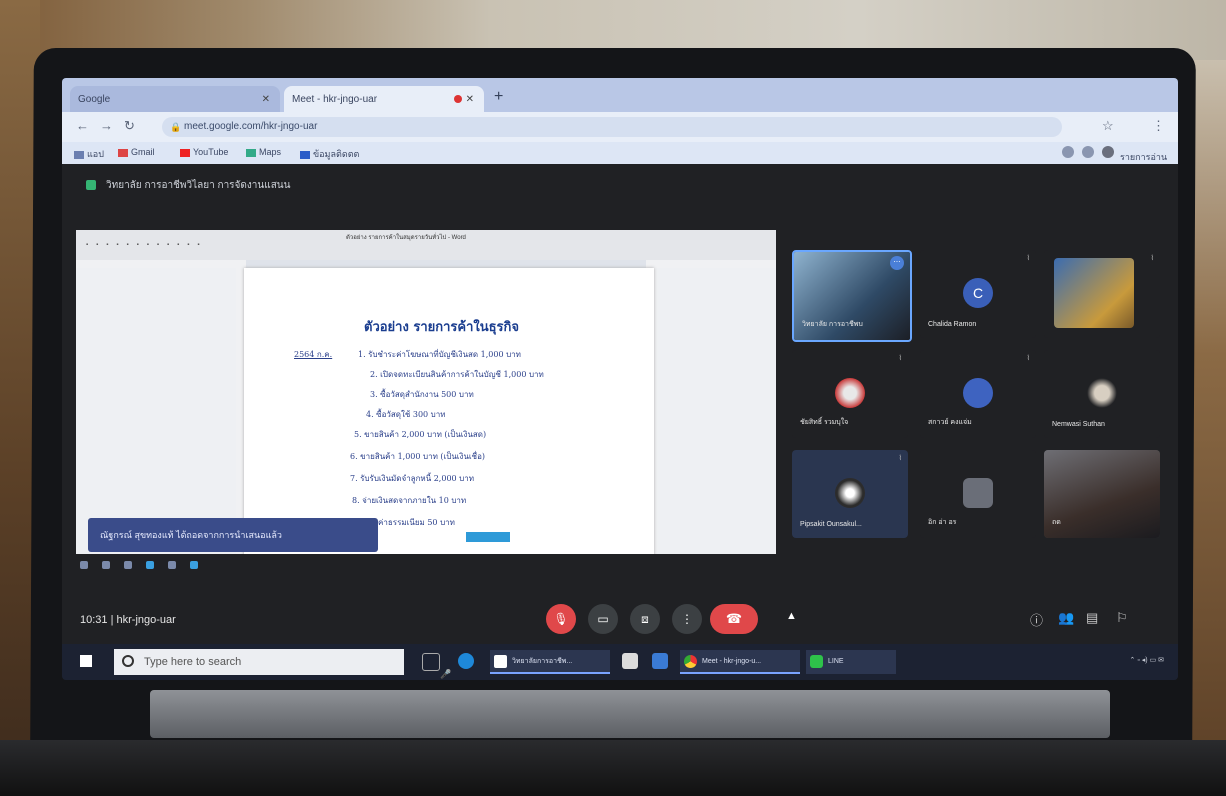 The image size is (1226, 796). Describe the element at coordinates (1108, 152) in the screenshot. I see `profile-icon` at that location.